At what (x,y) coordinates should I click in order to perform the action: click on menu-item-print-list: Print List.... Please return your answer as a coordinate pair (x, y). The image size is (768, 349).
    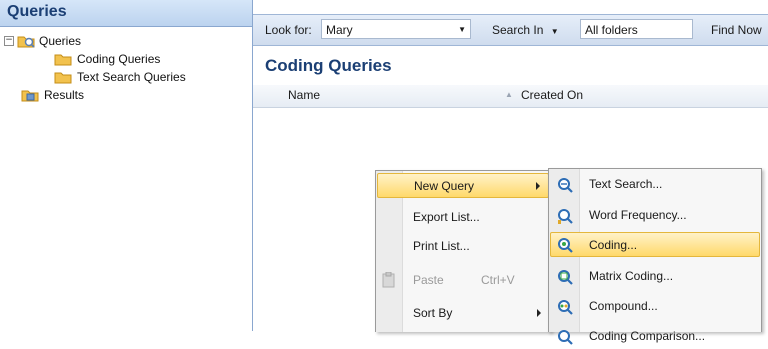
    Looking at the image, I should click on (463, 246).